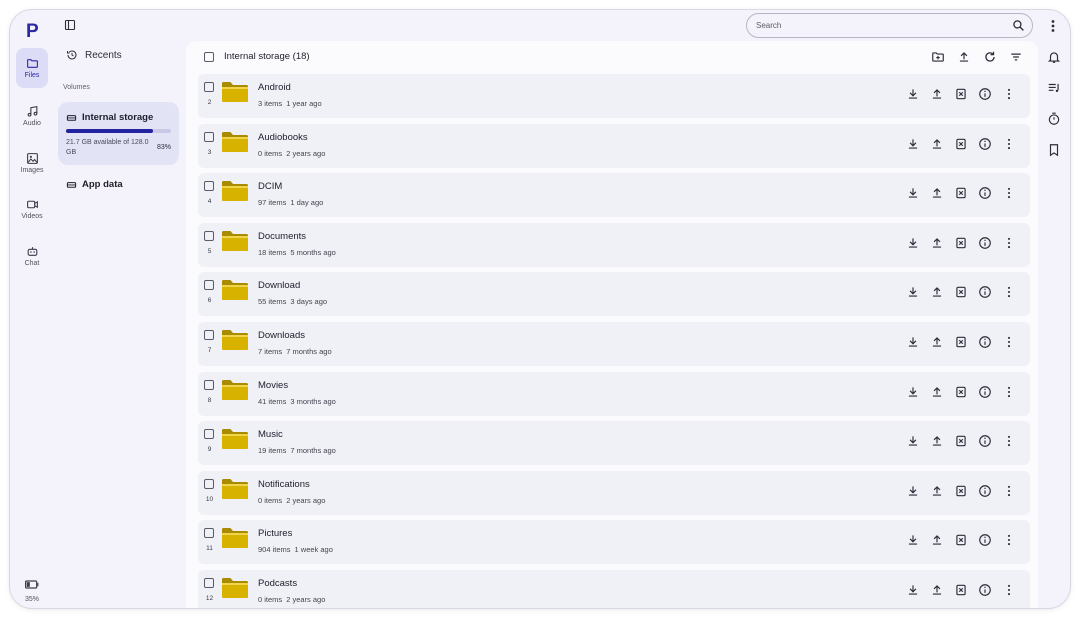 The width and height of the screenshot is (1080, 618). What do you see at coordinates (990, 57) in the screenshot?
I see `refresh-button` at bounding box center [990, 57].